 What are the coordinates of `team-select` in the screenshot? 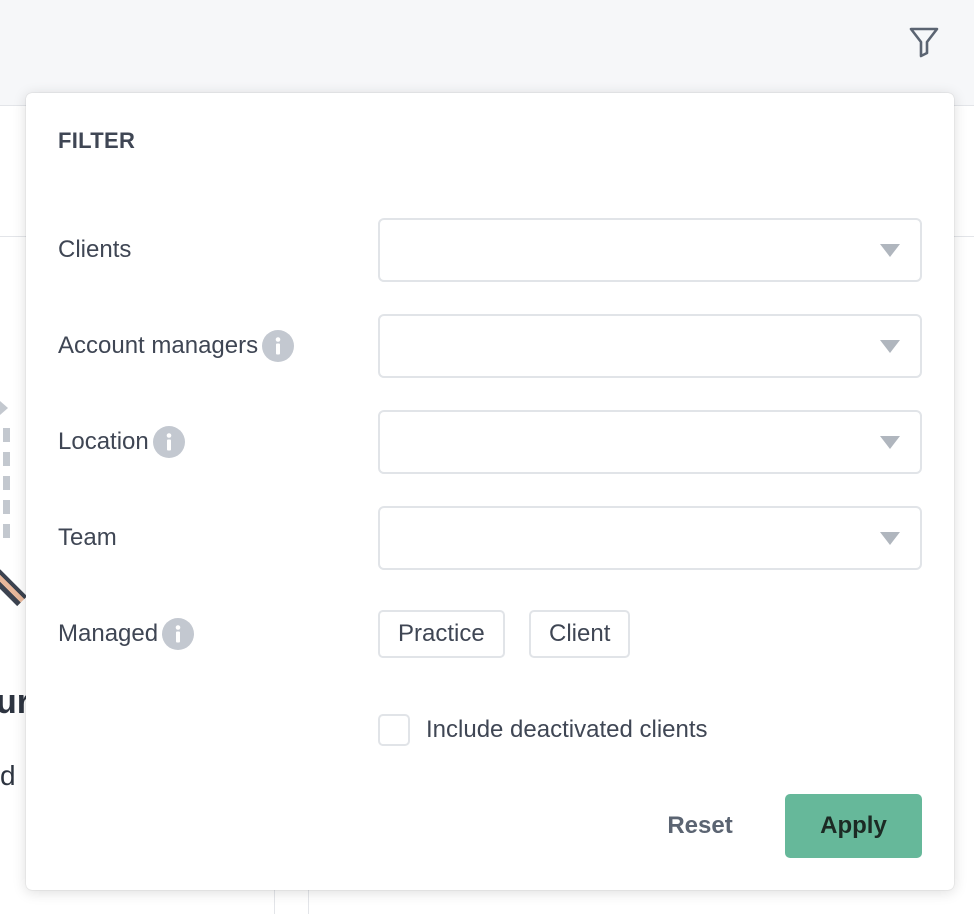 It's located at (650, 538).